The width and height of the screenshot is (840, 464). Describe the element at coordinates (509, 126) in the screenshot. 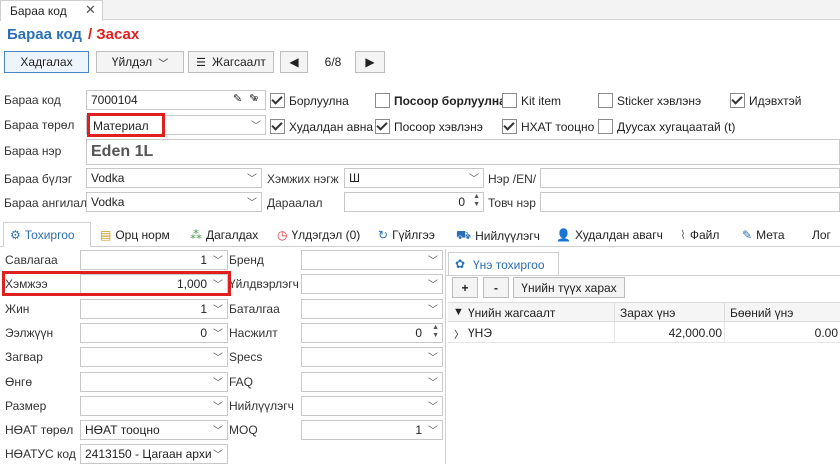

I see `check-vat-box` at that location.